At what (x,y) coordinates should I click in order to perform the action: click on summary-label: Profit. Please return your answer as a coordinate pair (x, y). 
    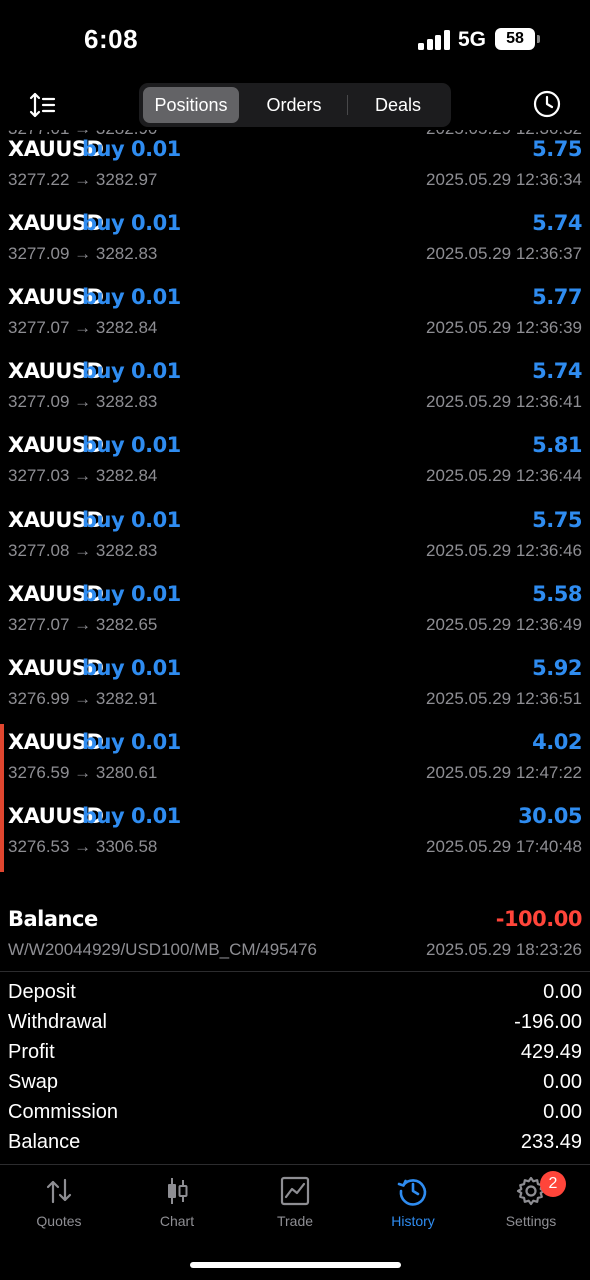
    Looking at the image, I should click on (31, 1052).